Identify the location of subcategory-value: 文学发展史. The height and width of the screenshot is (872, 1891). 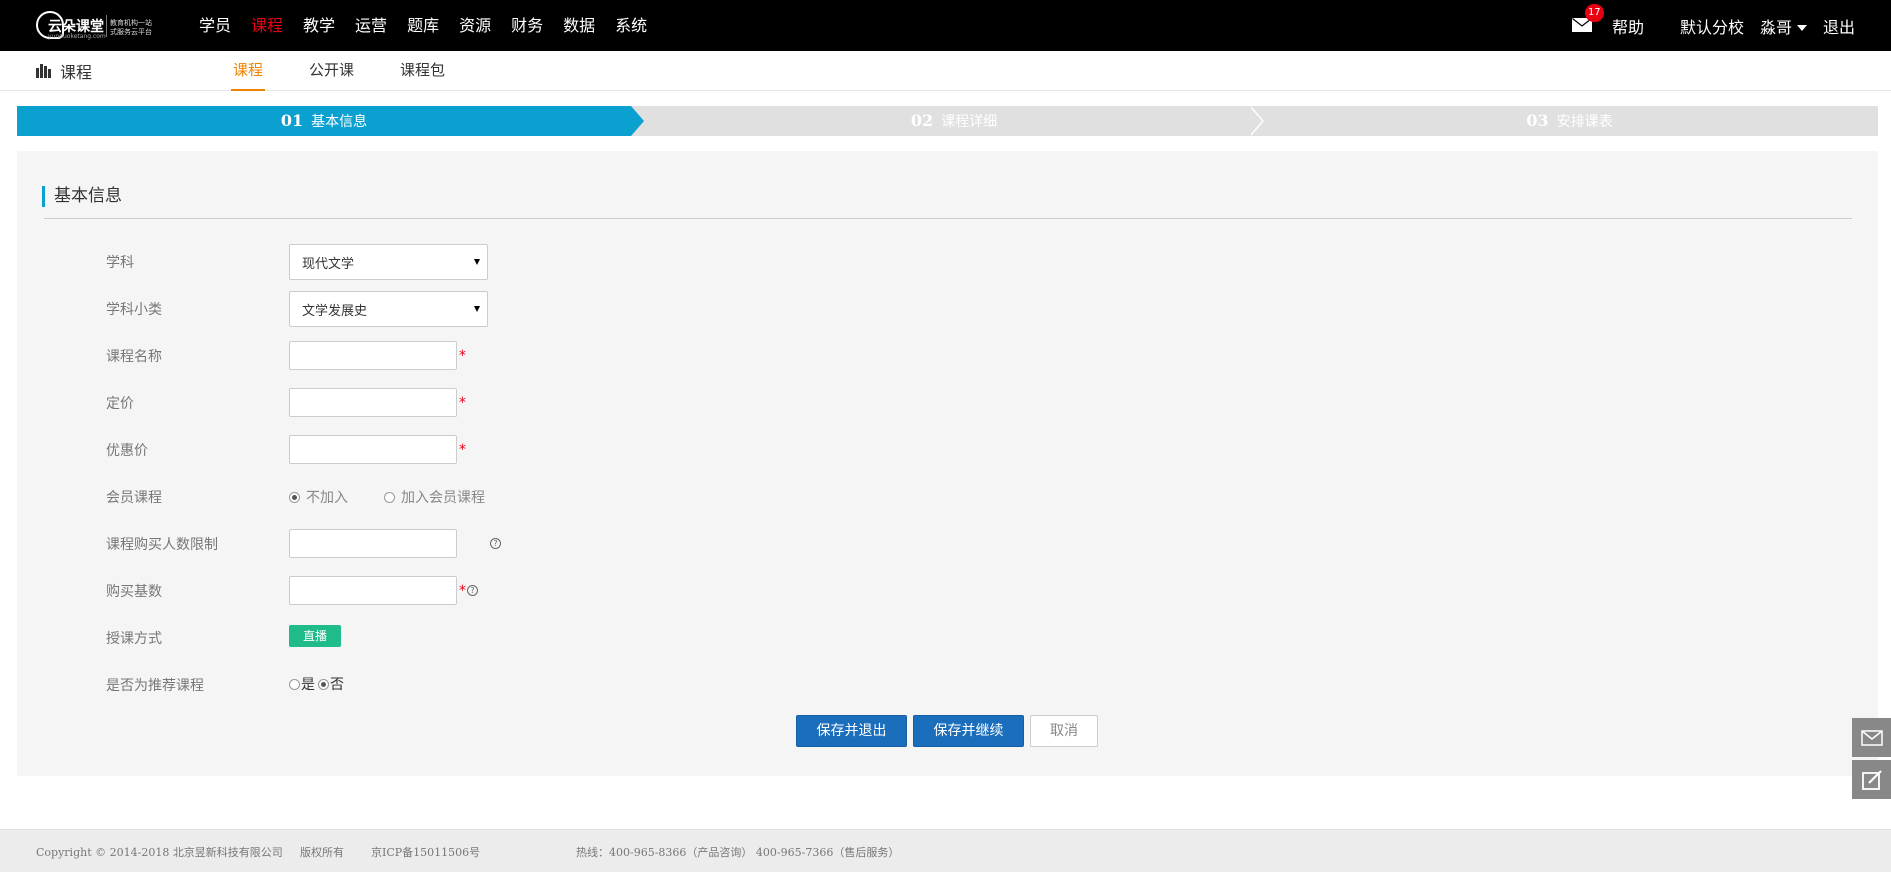
(335, 311).